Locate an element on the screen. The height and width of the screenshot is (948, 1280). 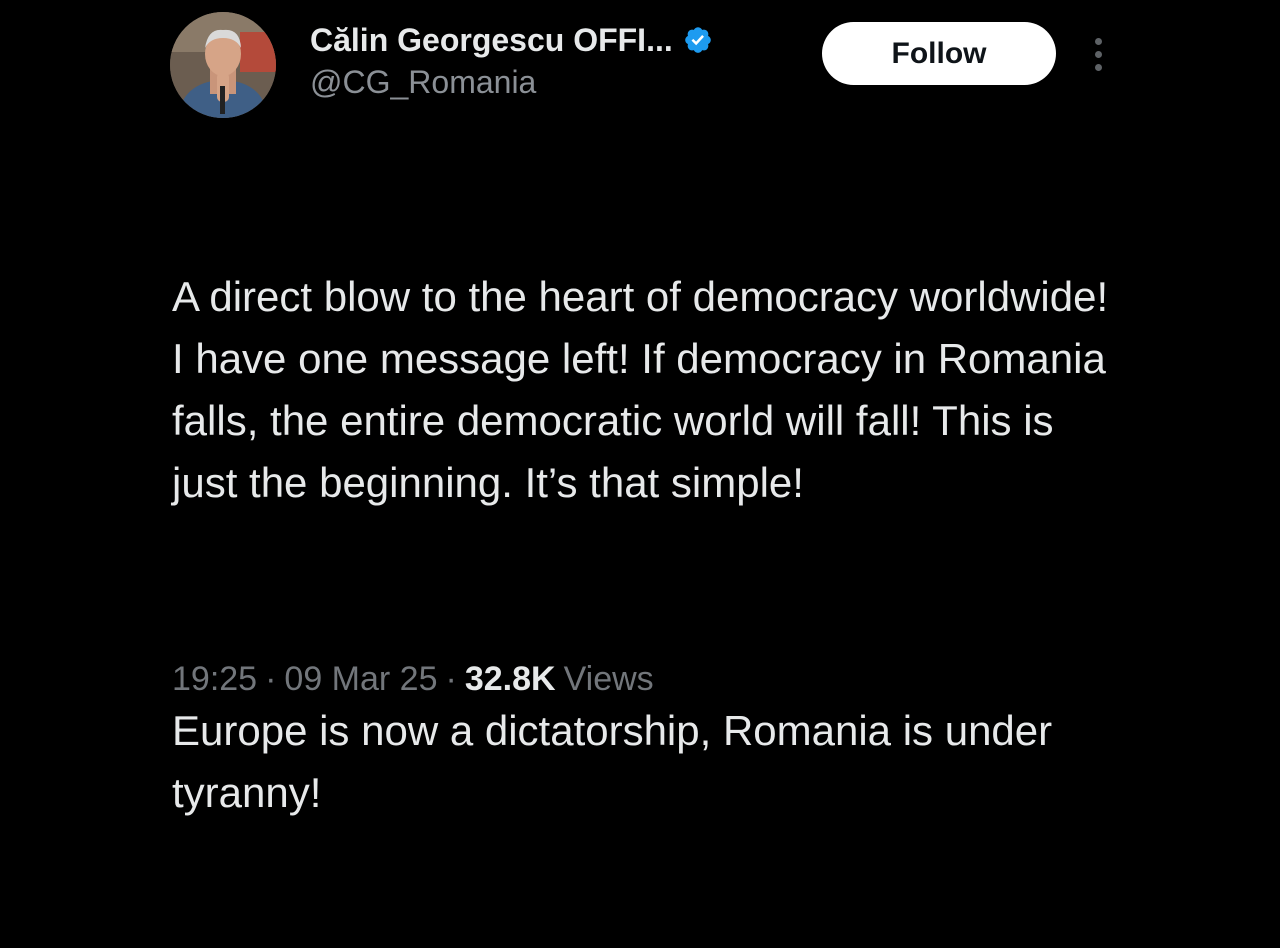
views-count: 32.8K is located at coordinates (510, 679).